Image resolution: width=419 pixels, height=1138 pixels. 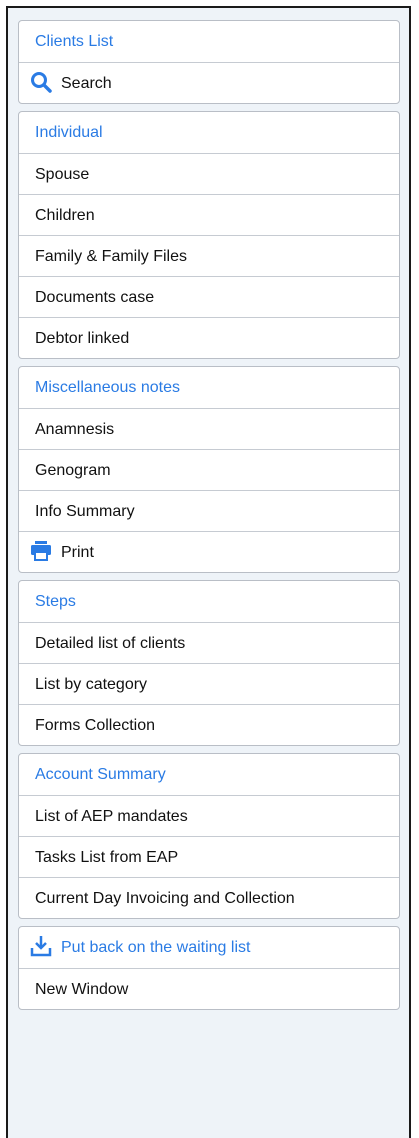 I want to click on forms-collection-item: Forms Collection, so click(x=209, y=724).